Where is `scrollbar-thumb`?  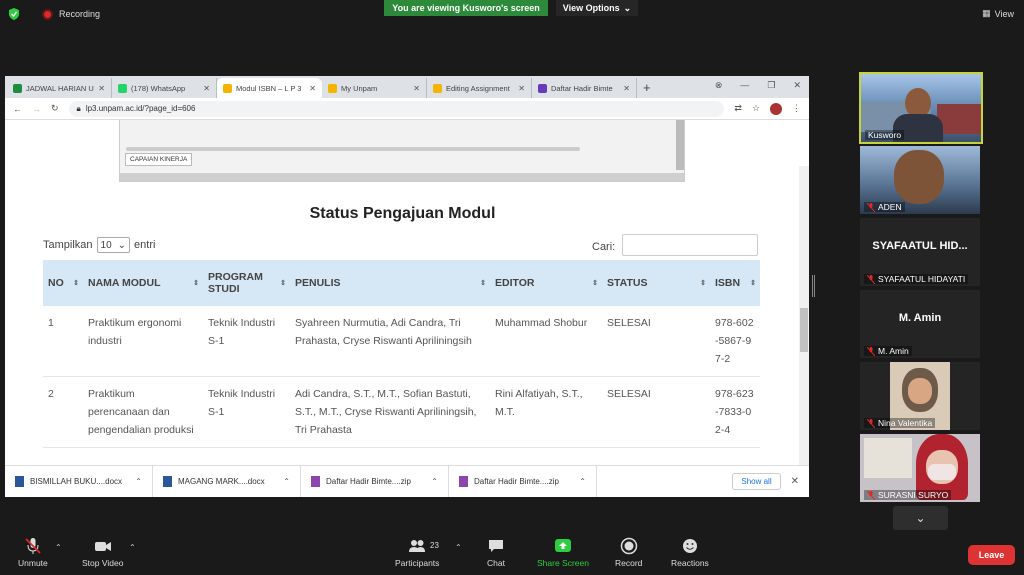 scrollbar-thumb is located at coordinates (804, 330).